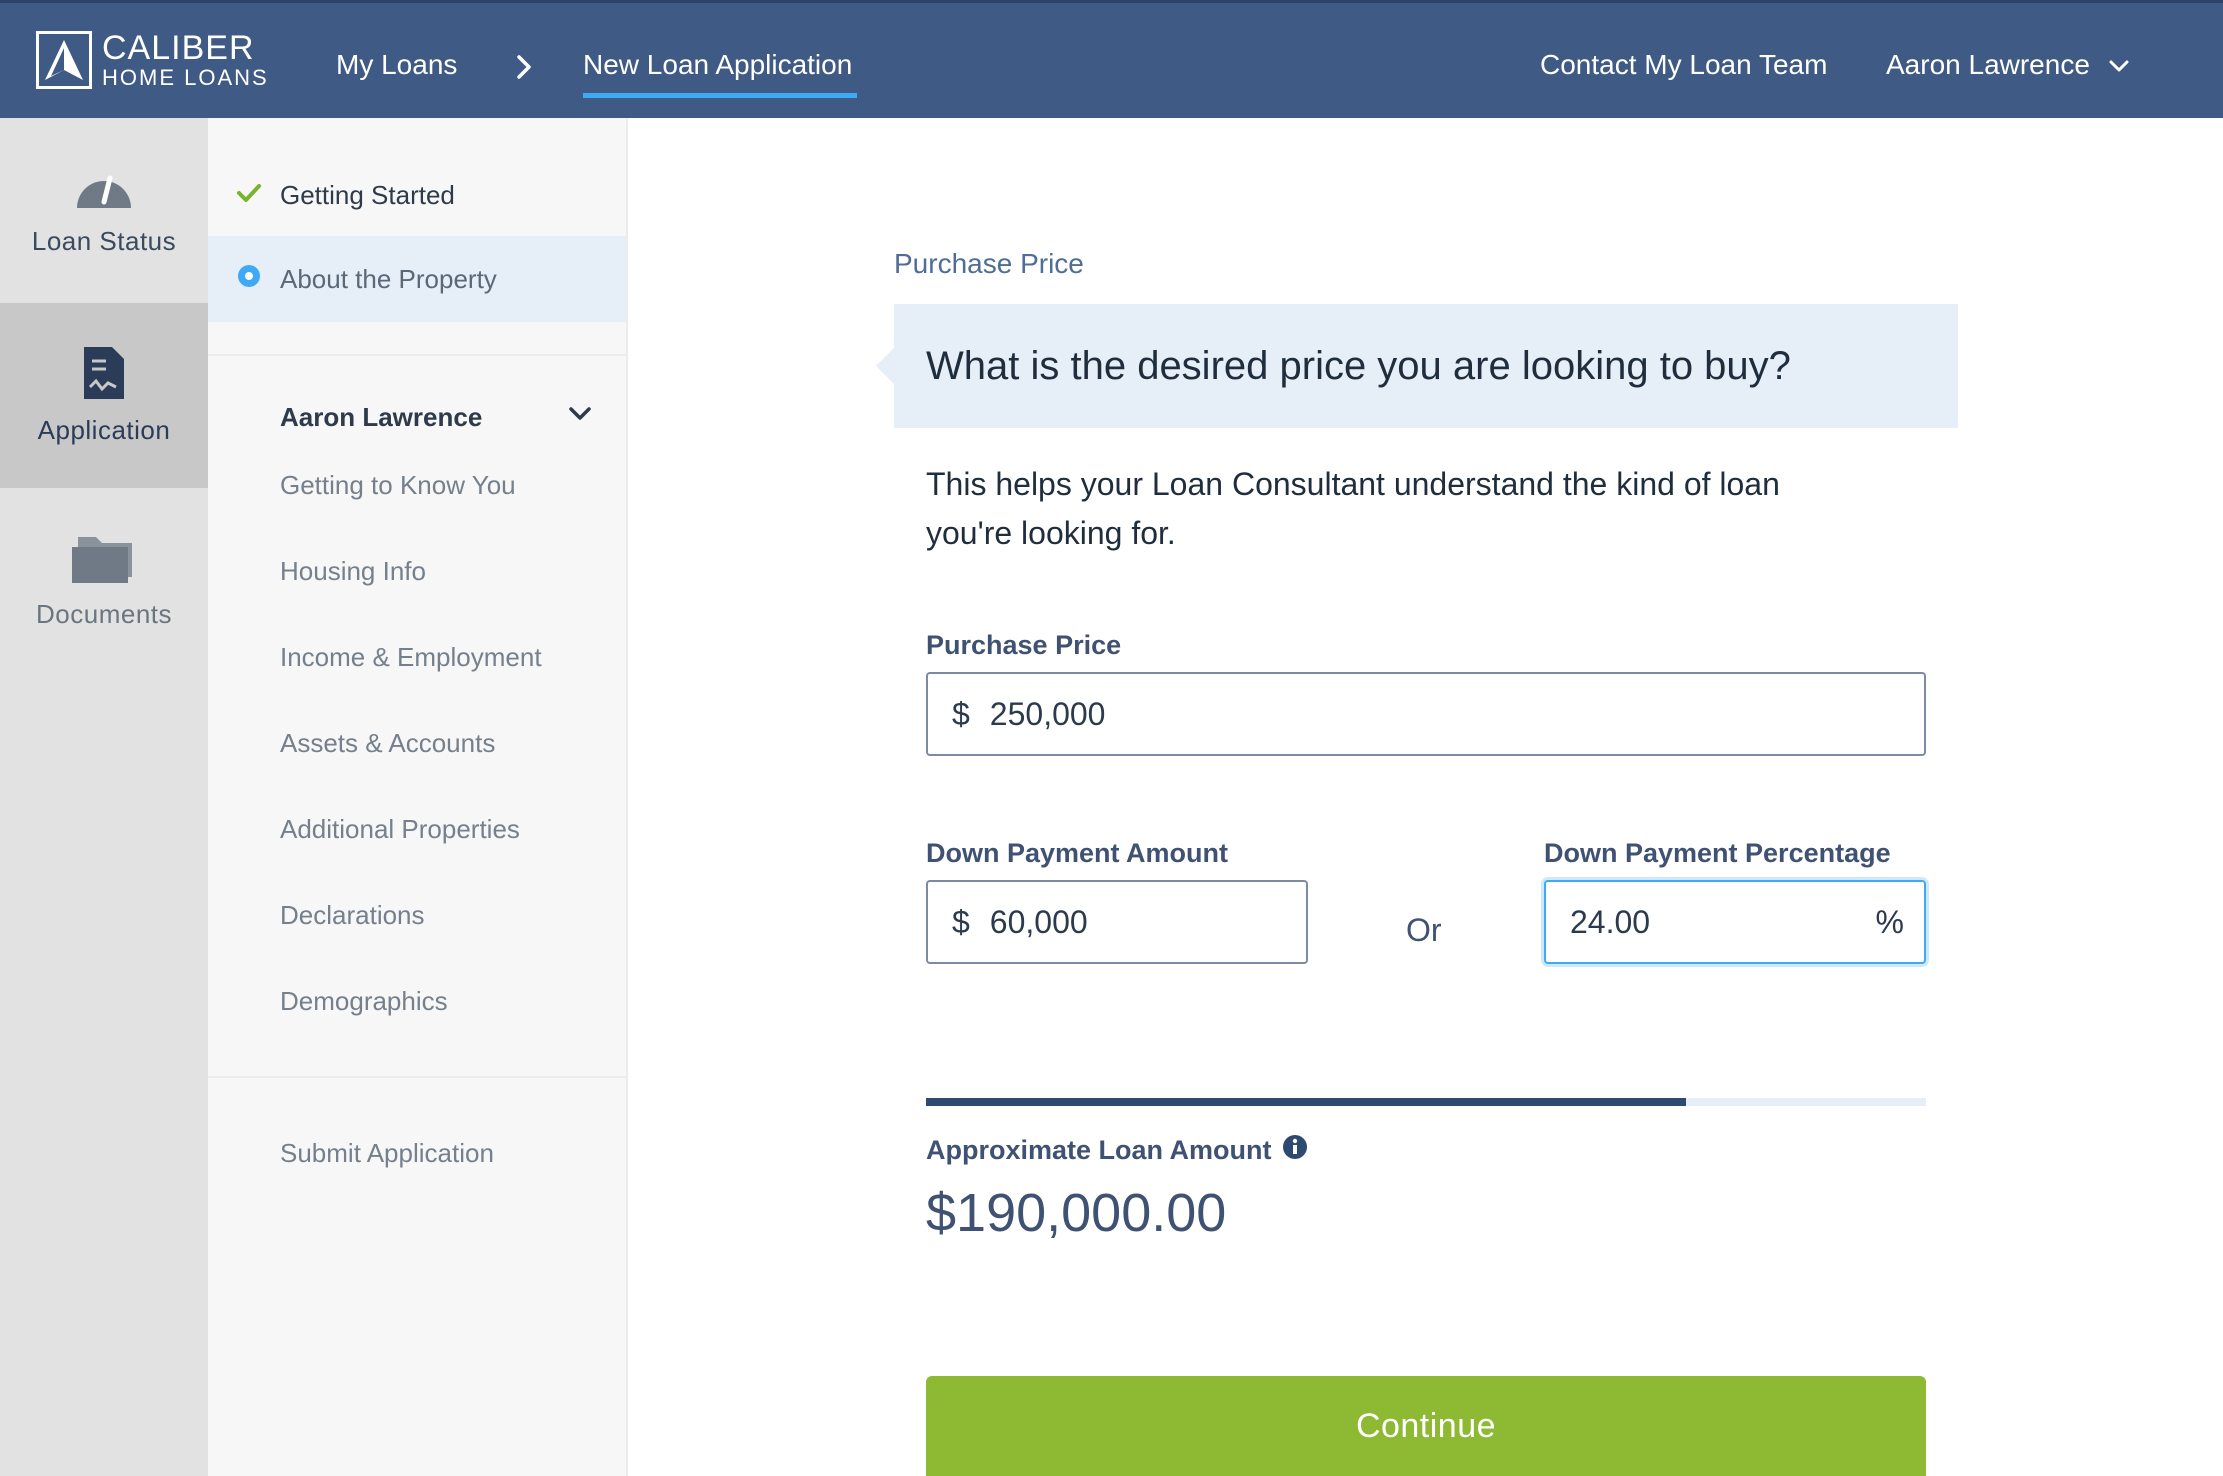 The image size is (2223, 1476). I want to click on step-label: Getting Started, so click(367, 194).